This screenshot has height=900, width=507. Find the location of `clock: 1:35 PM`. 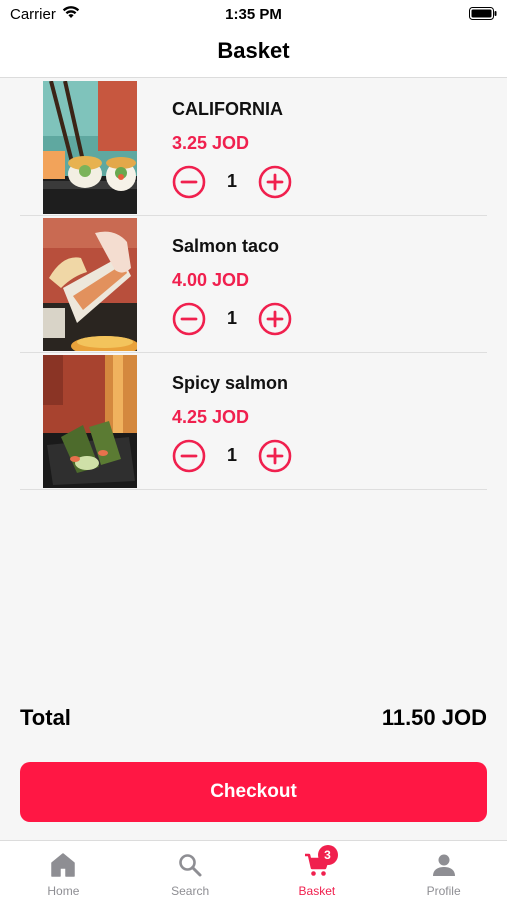

clock: 1:35 PM is located at coordinates (253, 14).